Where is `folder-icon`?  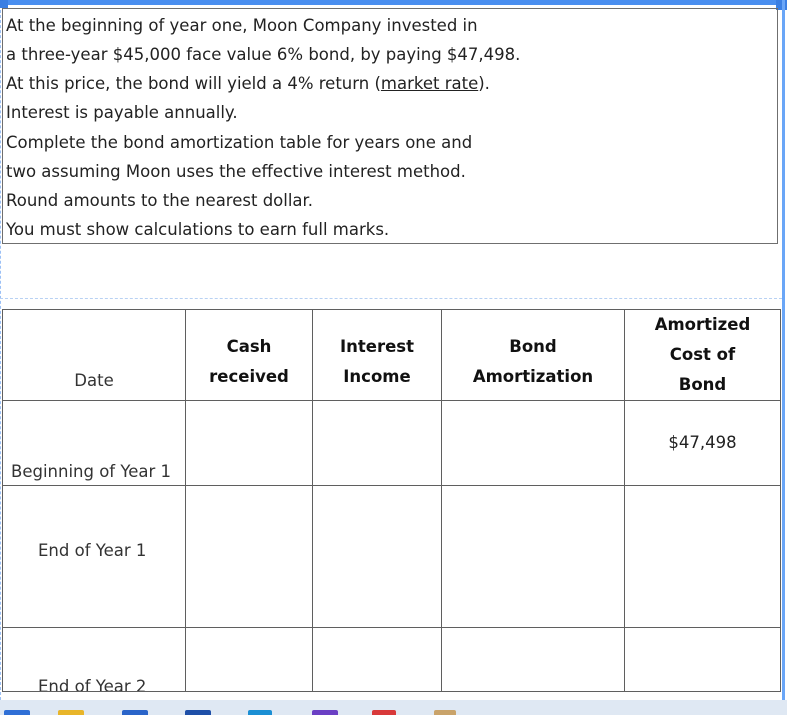
folder-icon is located at coordinates (71, 712).